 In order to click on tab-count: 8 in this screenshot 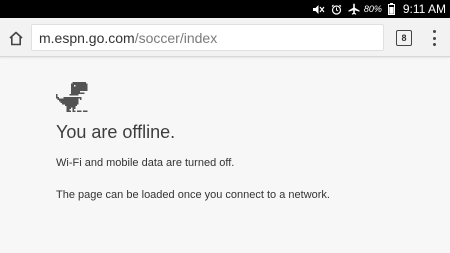, I will do `click(404, 38)`.